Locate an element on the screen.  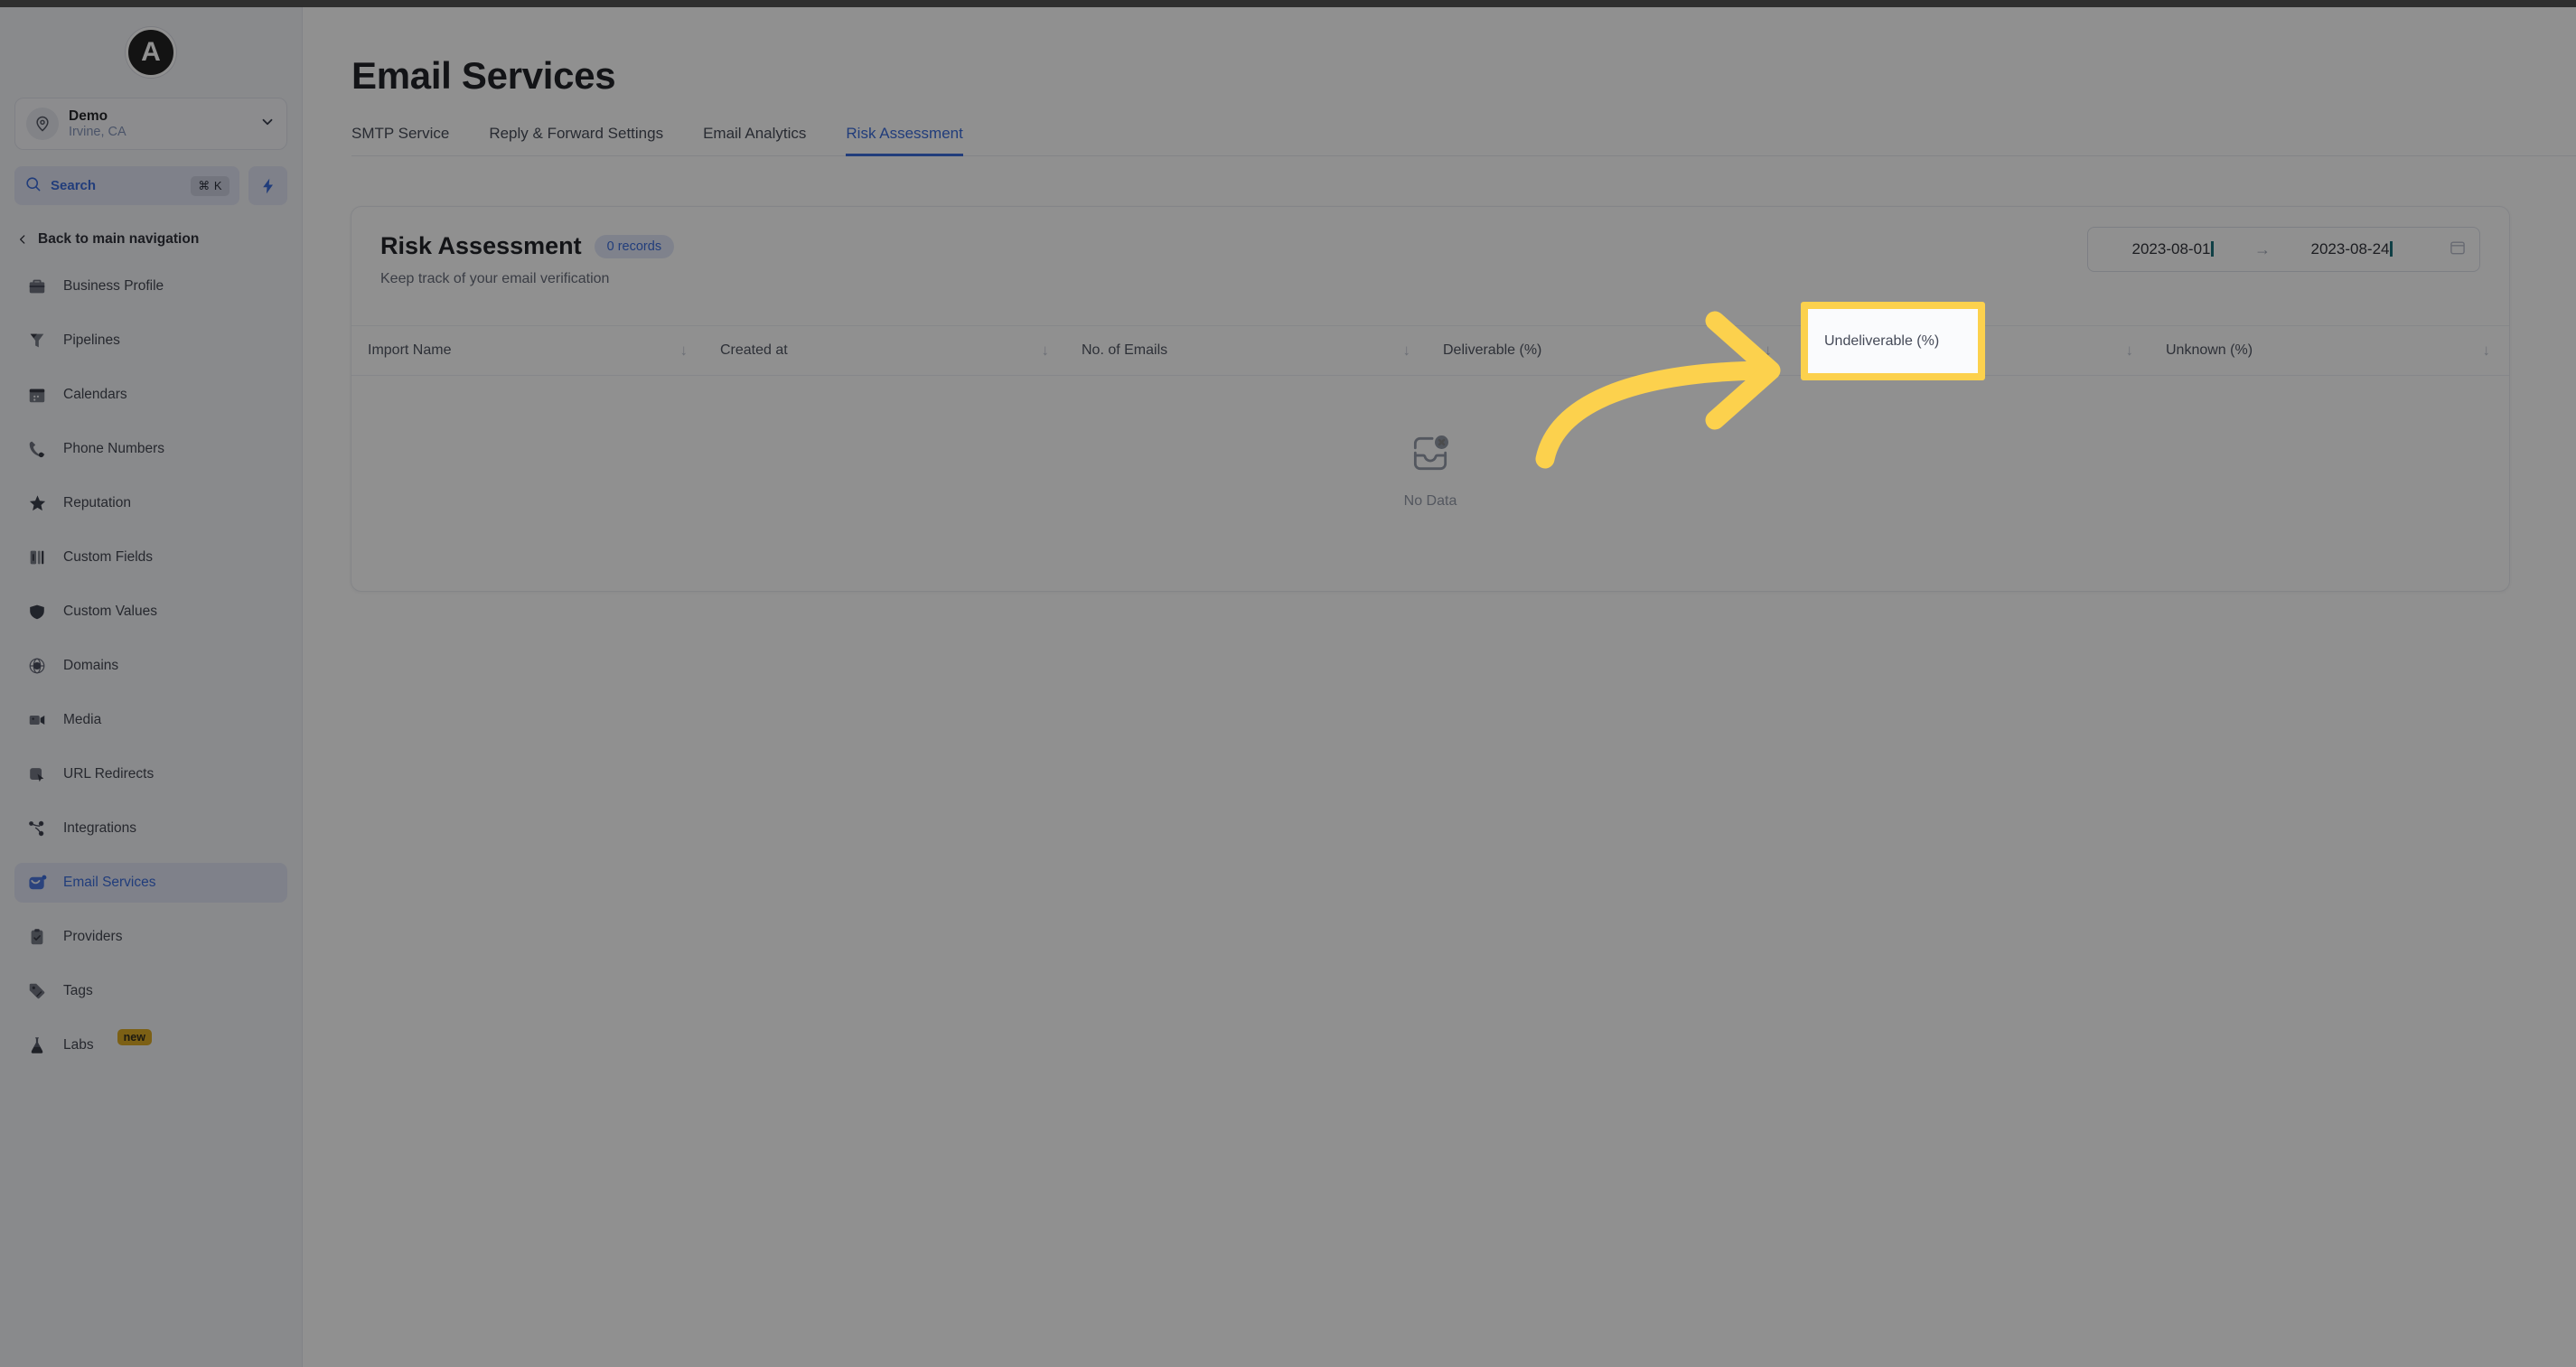
location-switcher: Demo Irvine, CA is located at coordinates (150, 124).